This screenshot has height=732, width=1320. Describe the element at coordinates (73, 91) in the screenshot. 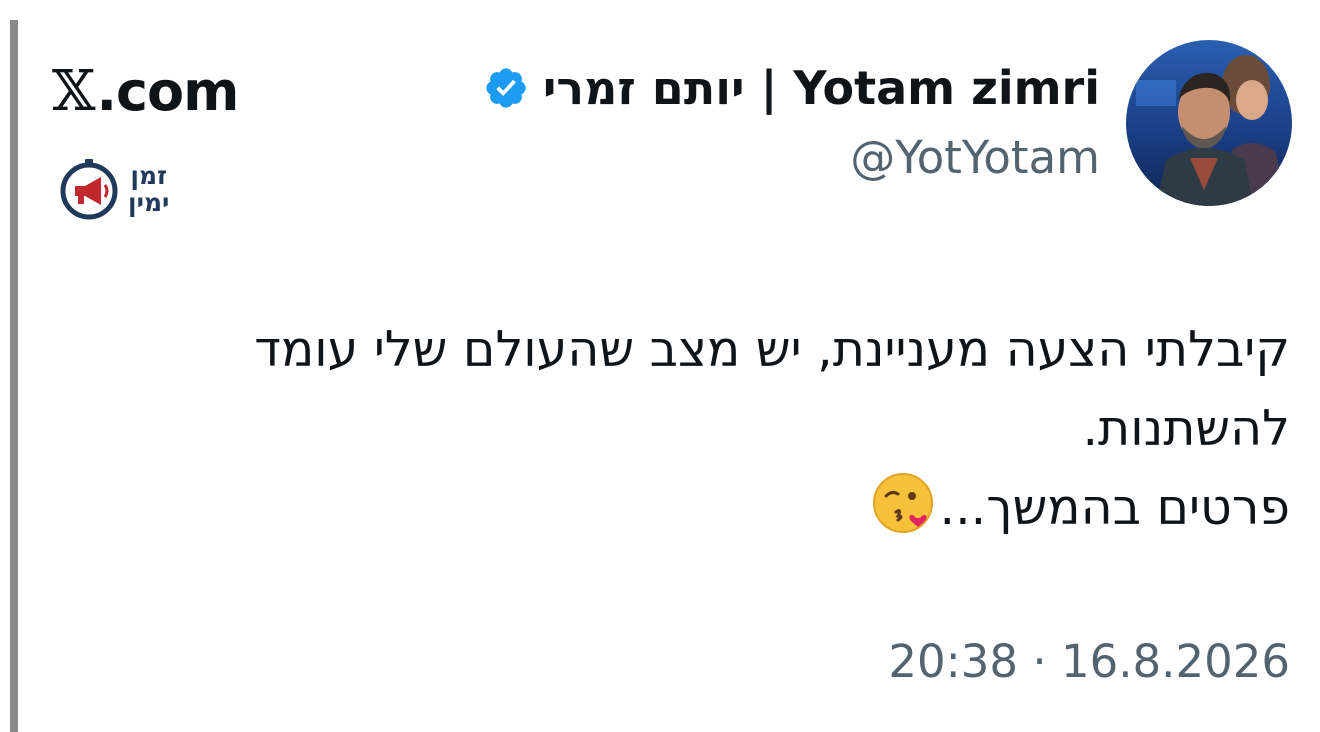

I see `x-logo-icon: 𝕏` at that location.